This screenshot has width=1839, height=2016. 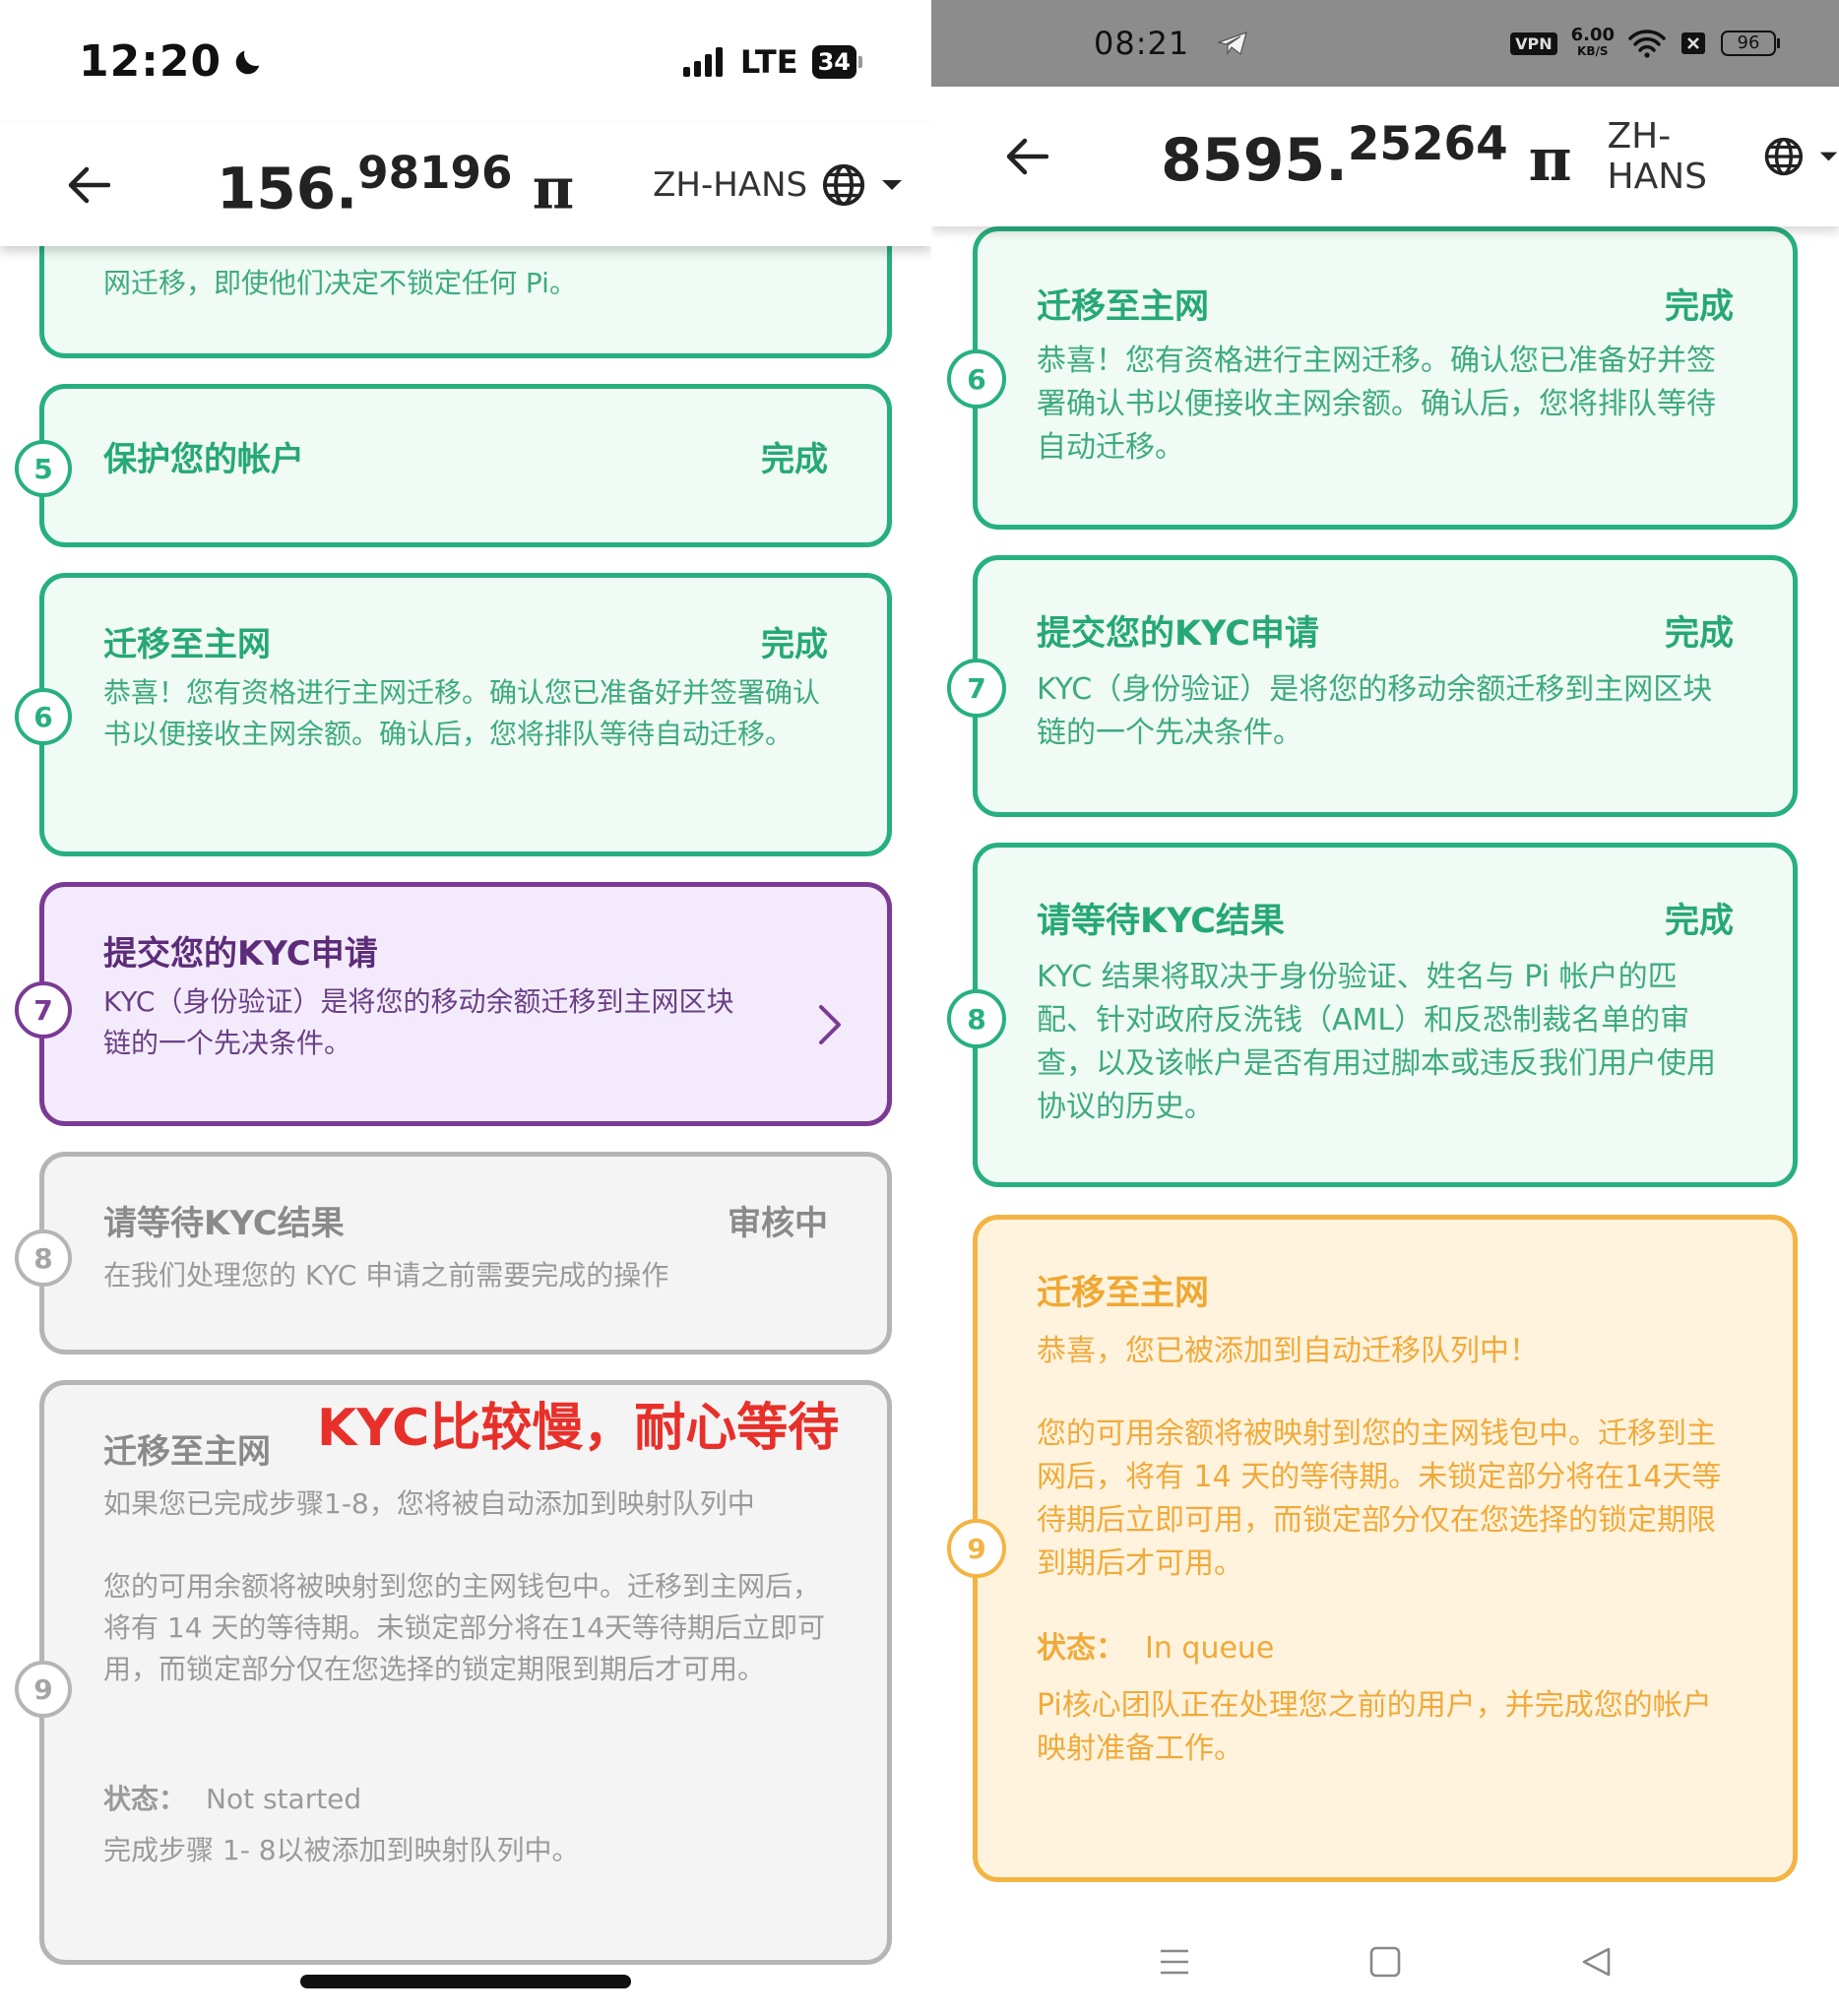 What do you see at coordinates (1366, 156) in the screenshot?
I see `pi-balance: 8595.25264 π` at bounding box center [1366, 156].